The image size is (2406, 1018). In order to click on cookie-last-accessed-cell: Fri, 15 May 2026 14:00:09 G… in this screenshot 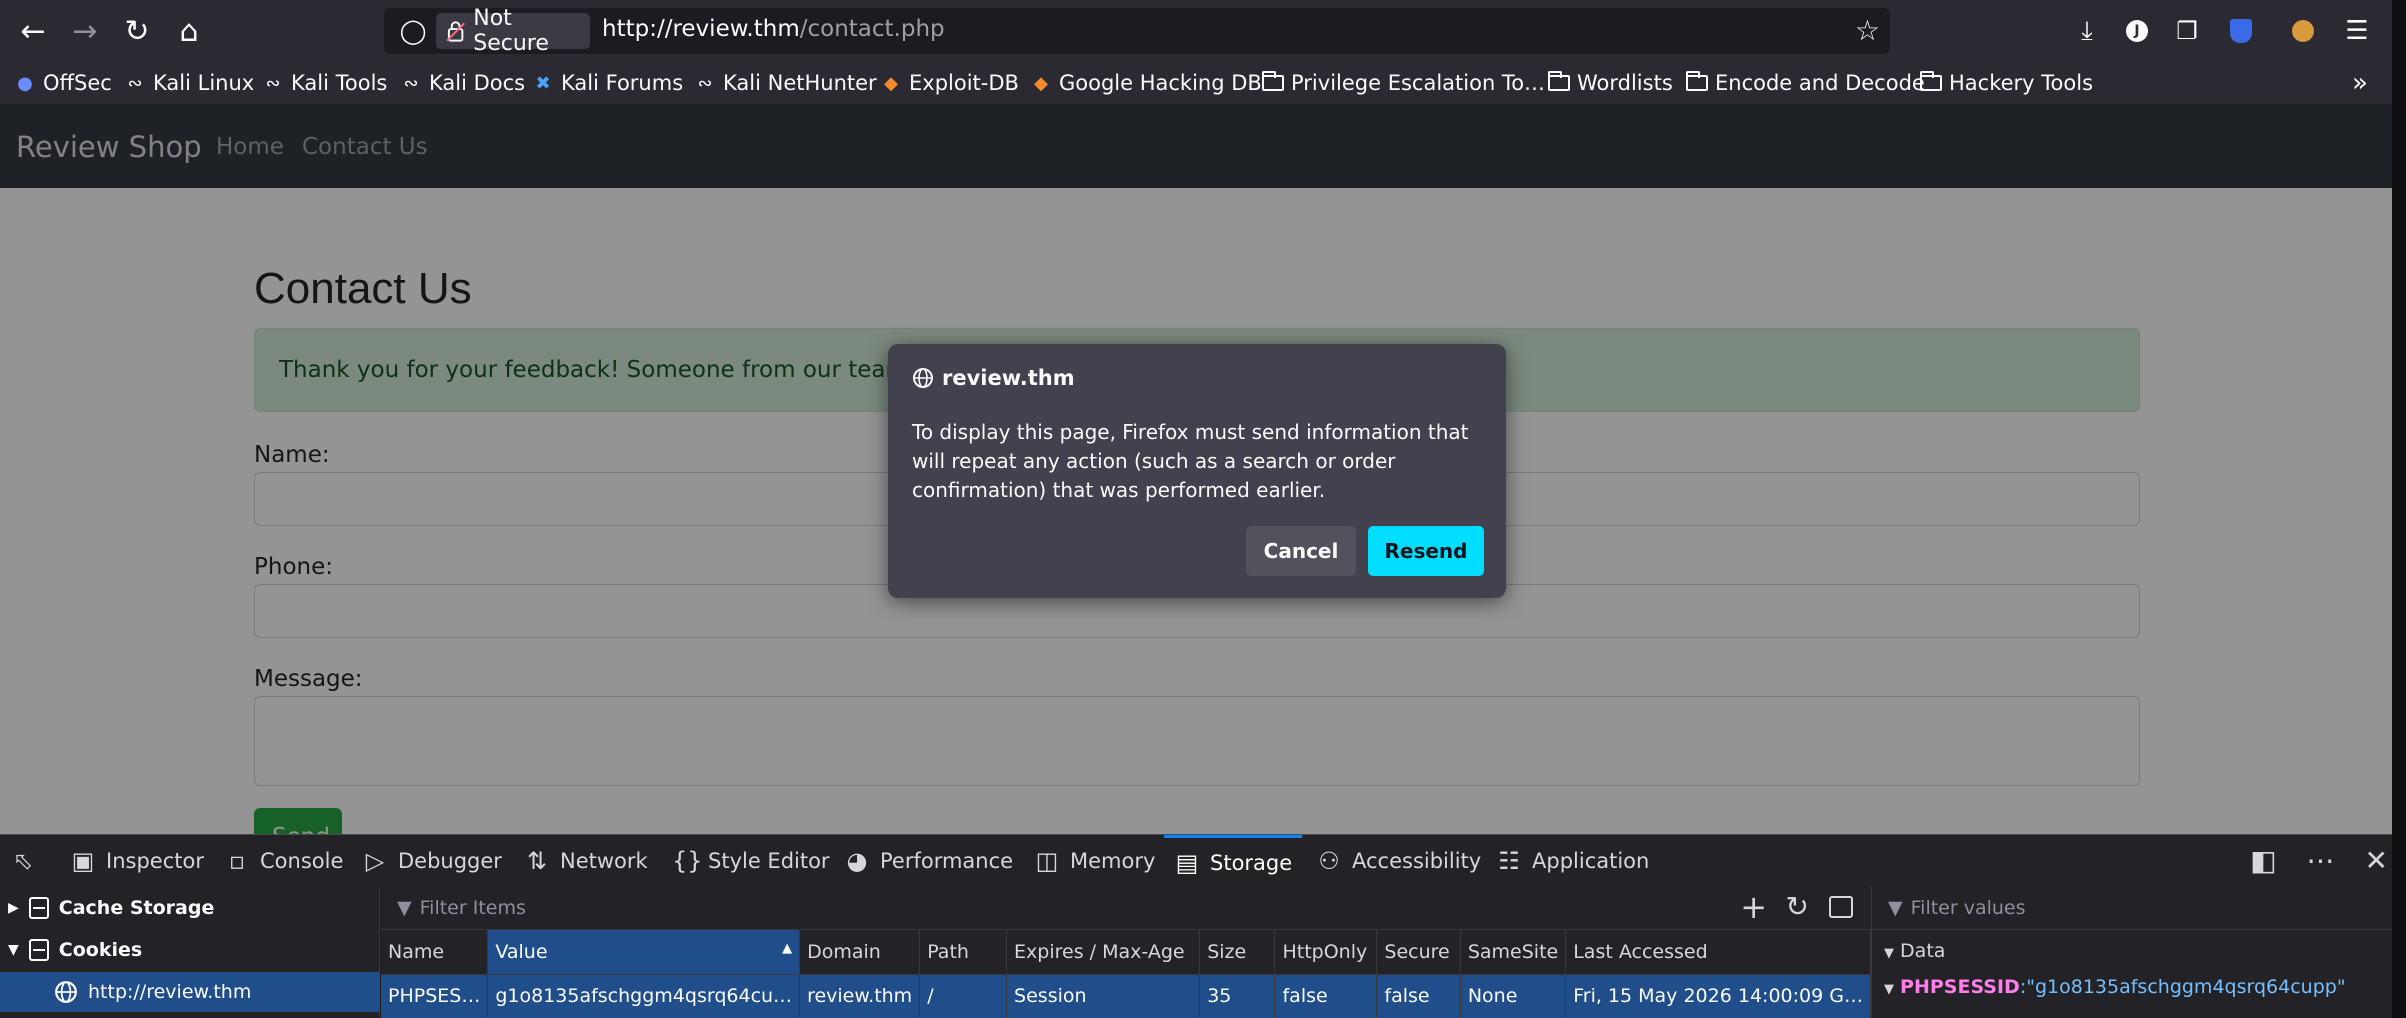, I will do `click(1718, 996)`.